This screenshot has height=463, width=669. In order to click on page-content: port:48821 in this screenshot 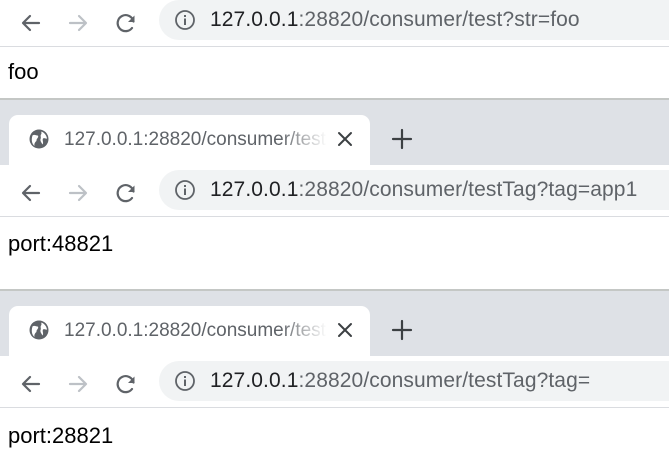, I will do `click(61, 243)`.